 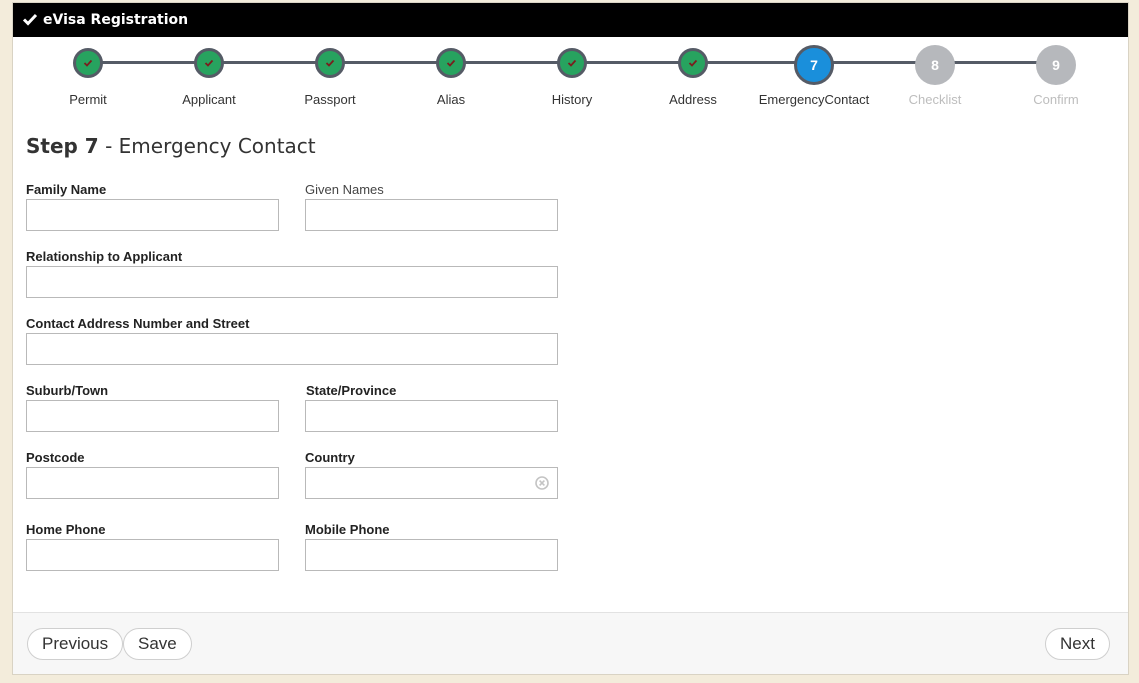 I want to click on home-phone-label: Home Phone, so click(x=66, y=529).